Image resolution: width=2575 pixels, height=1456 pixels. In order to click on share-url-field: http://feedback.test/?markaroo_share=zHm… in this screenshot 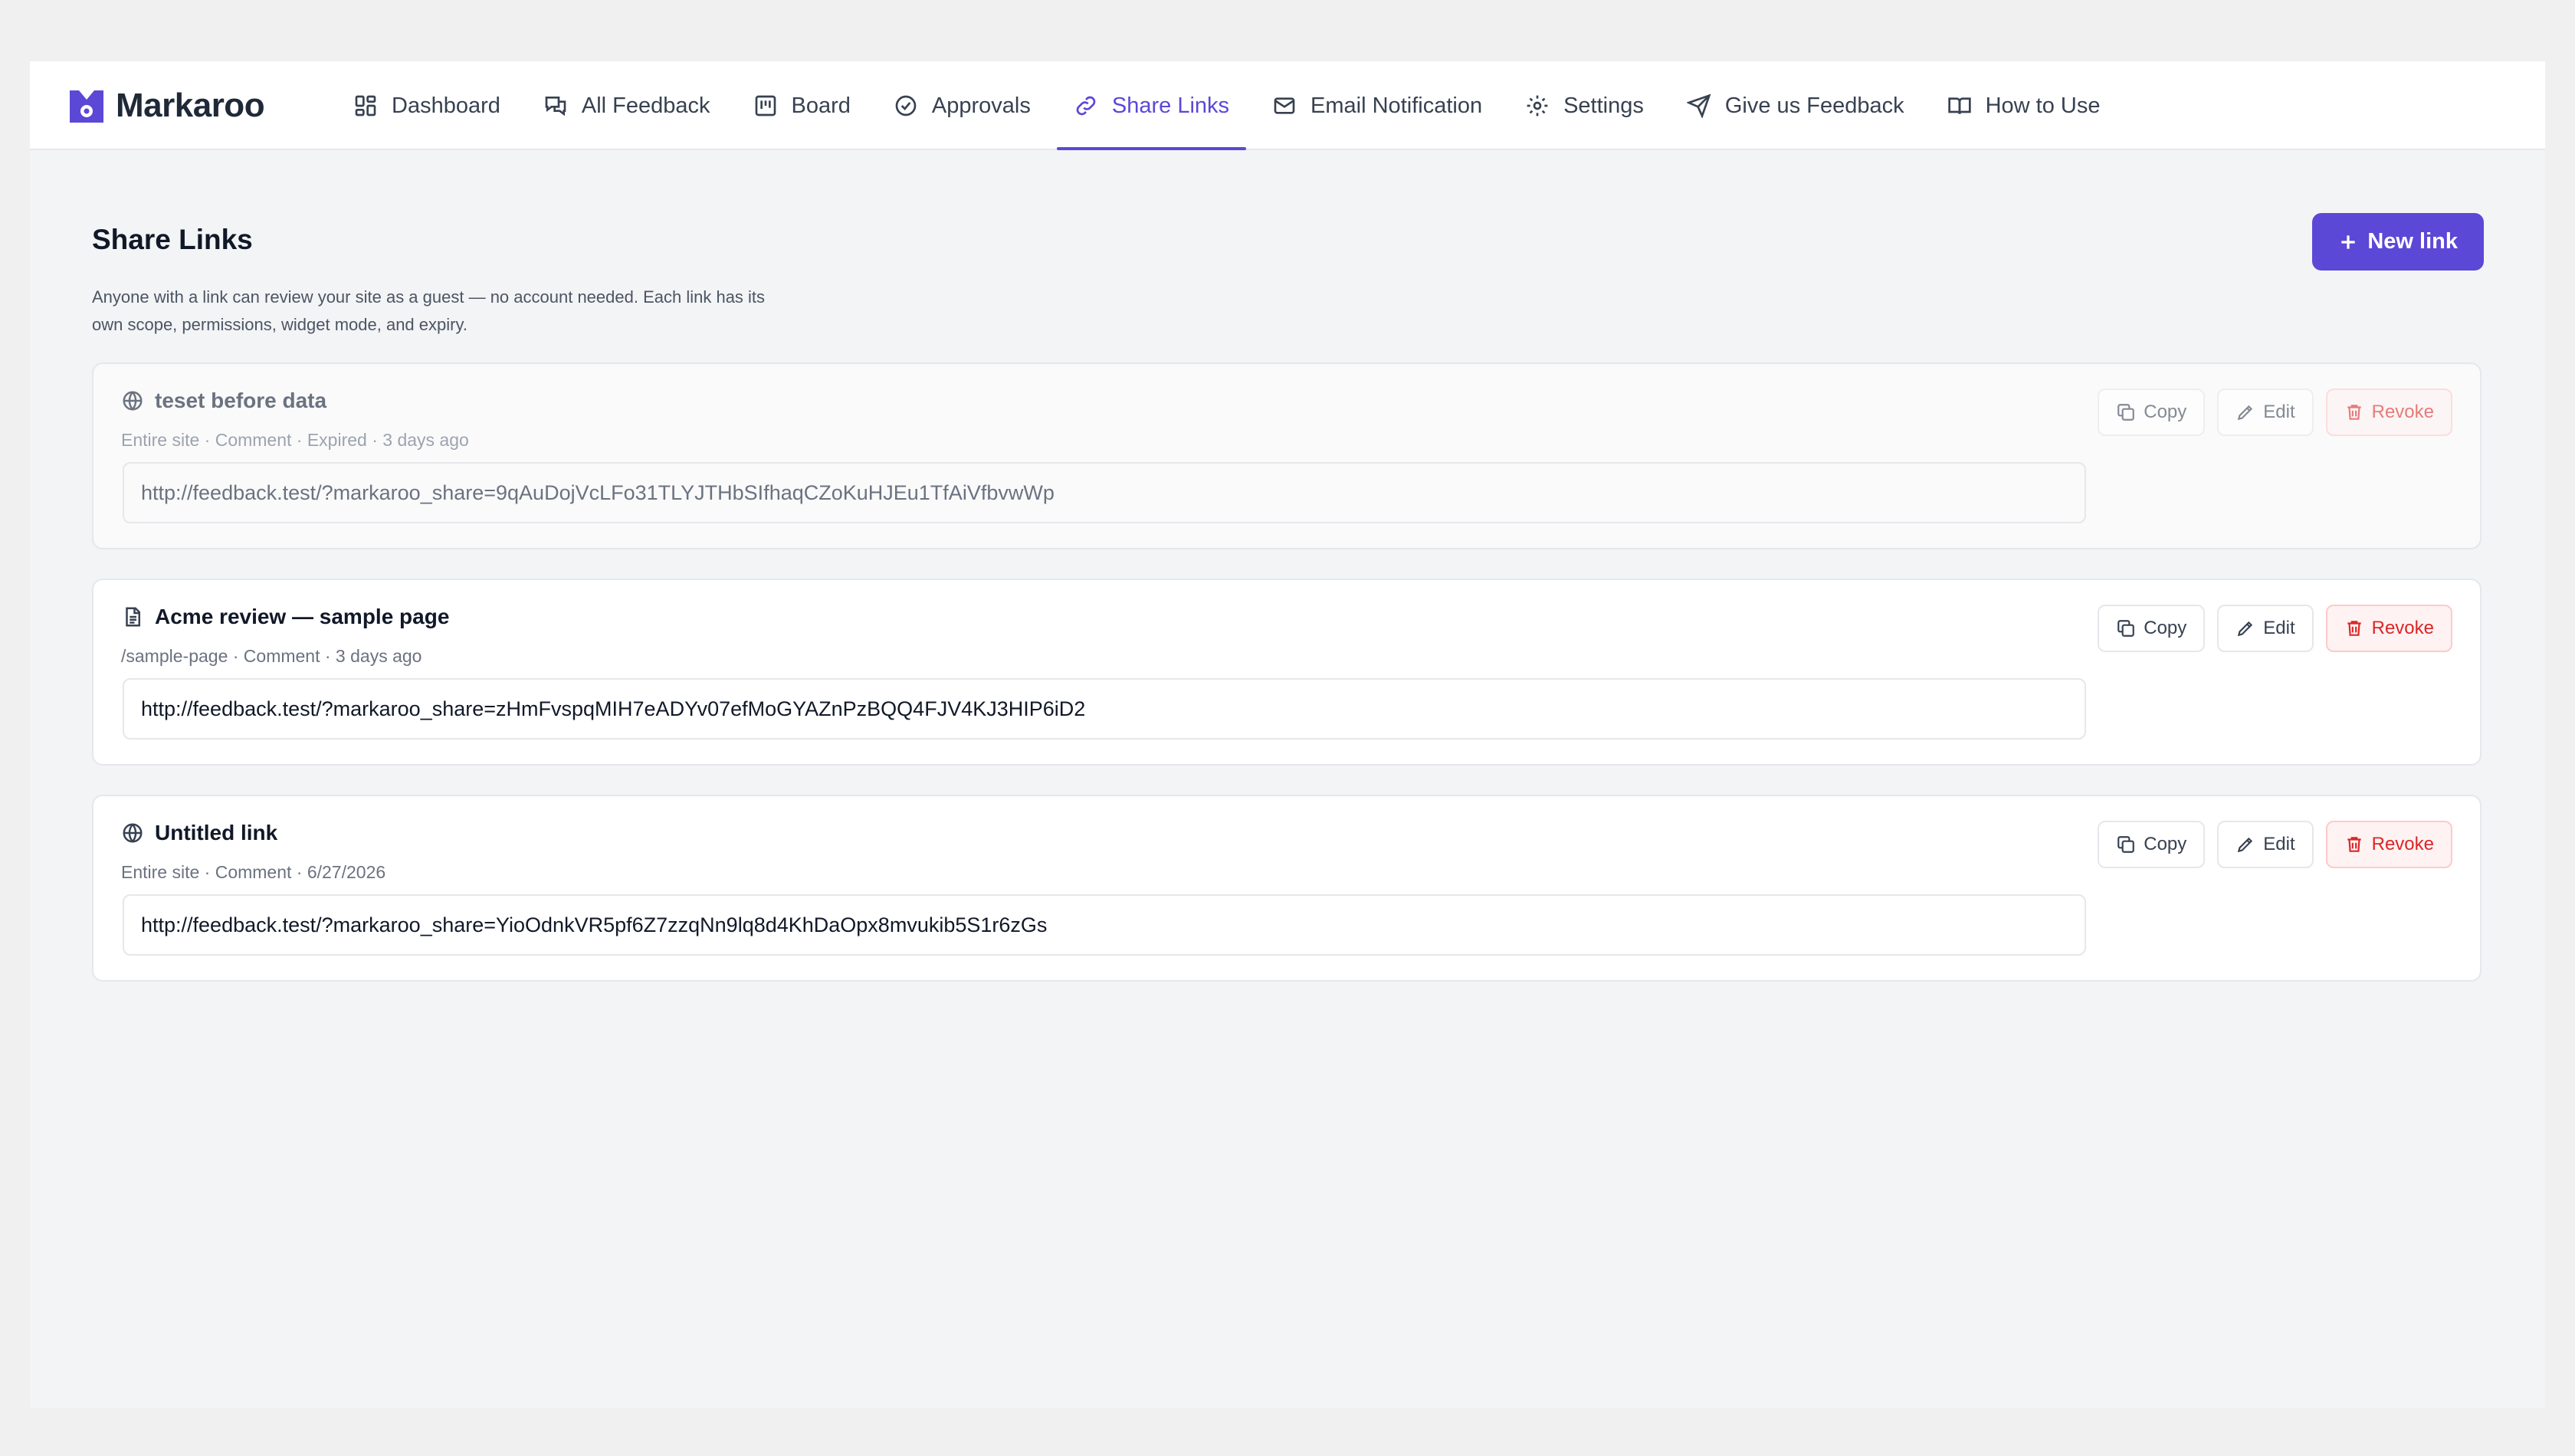, I will do `click(1104, 708)`.